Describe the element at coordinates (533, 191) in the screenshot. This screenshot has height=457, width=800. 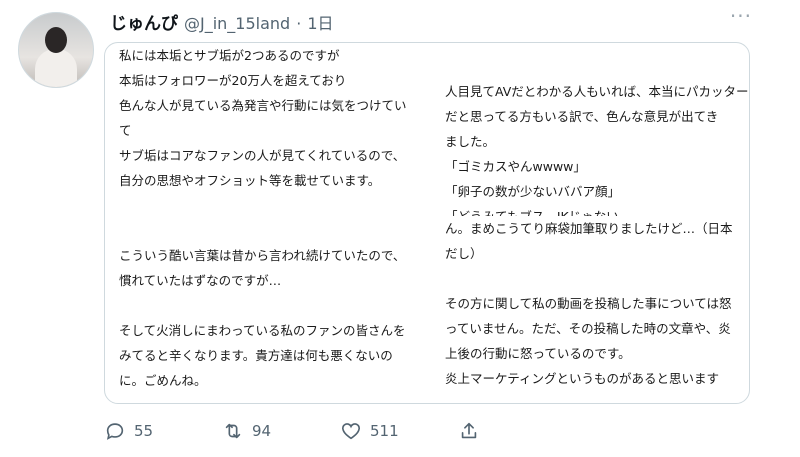
I see `image-line: 「卵子の数が少ないババア顔」` at that location.